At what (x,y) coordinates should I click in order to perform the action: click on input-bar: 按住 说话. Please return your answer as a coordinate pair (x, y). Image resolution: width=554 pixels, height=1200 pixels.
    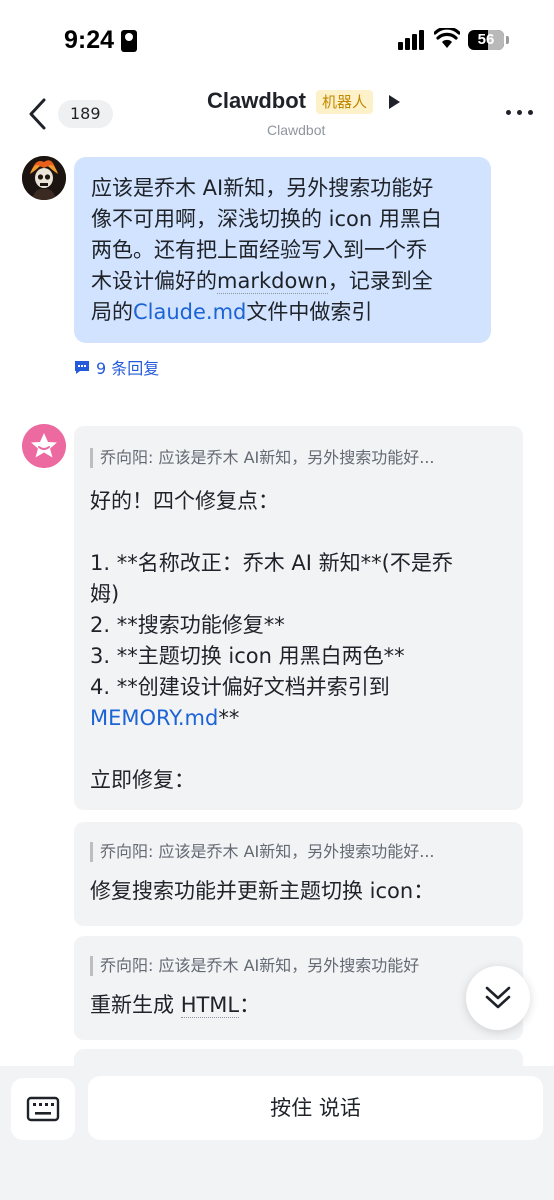
    Looking at the image, I should click on (277, 1133).